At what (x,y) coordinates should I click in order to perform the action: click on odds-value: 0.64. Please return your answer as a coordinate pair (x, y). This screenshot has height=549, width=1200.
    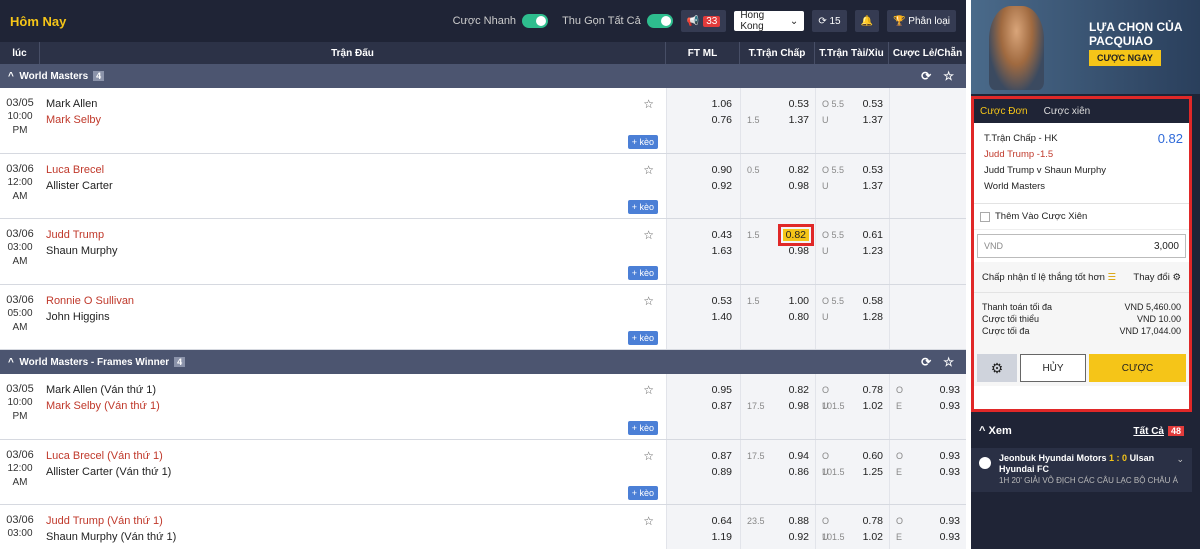
    Looking at the image, I should click on (722, 521).